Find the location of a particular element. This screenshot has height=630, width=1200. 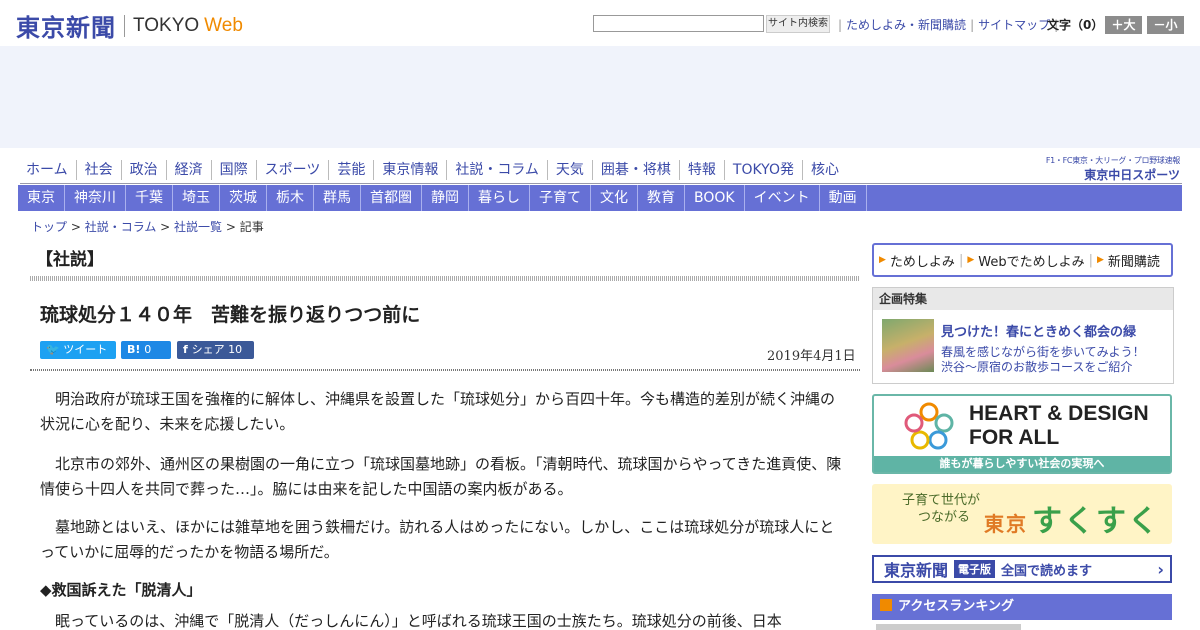

facebook-icon: f is located at coordinates (187, 349).